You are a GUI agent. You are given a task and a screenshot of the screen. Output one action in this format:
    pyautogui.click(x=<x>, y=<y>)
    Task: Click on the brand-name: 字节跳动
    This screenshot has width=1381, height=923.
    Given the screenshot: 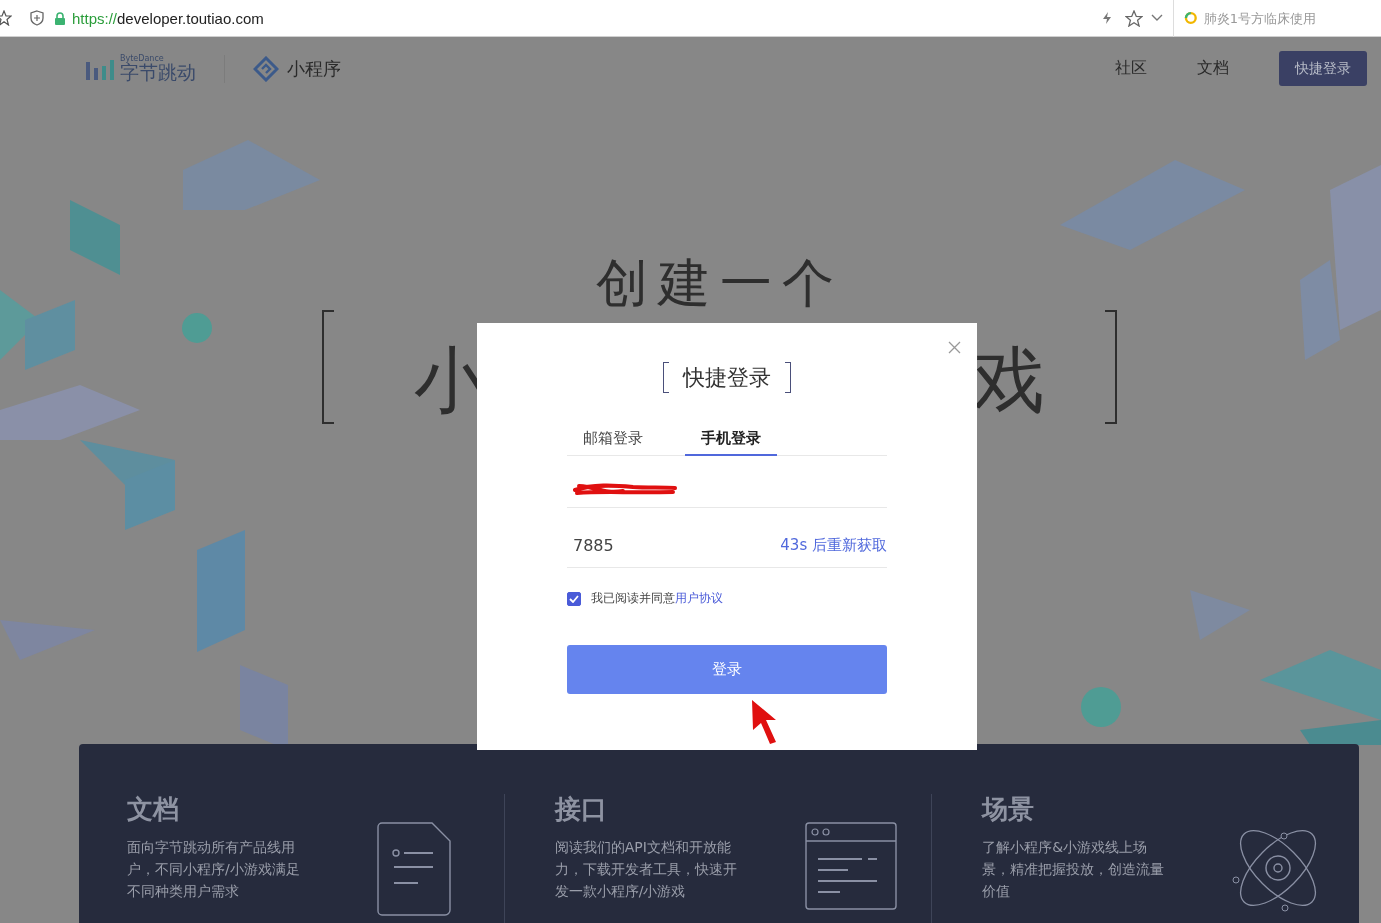 What is the action you would take?
    pyautogui.click(x=158, y=72)
    